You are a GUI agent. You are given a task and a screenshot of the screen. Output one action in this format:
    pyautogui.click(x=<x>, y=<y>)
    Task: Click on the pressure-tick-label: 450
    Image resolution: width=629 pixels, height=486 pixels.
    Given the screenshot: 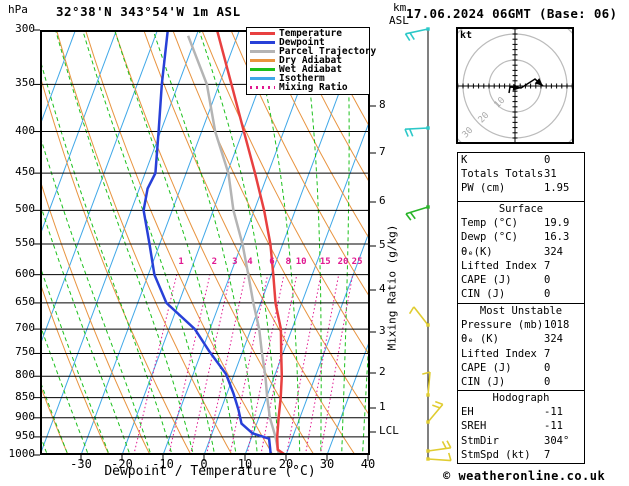 What is the action you would take?
    pyautogui.click(x=25, y=172)
    